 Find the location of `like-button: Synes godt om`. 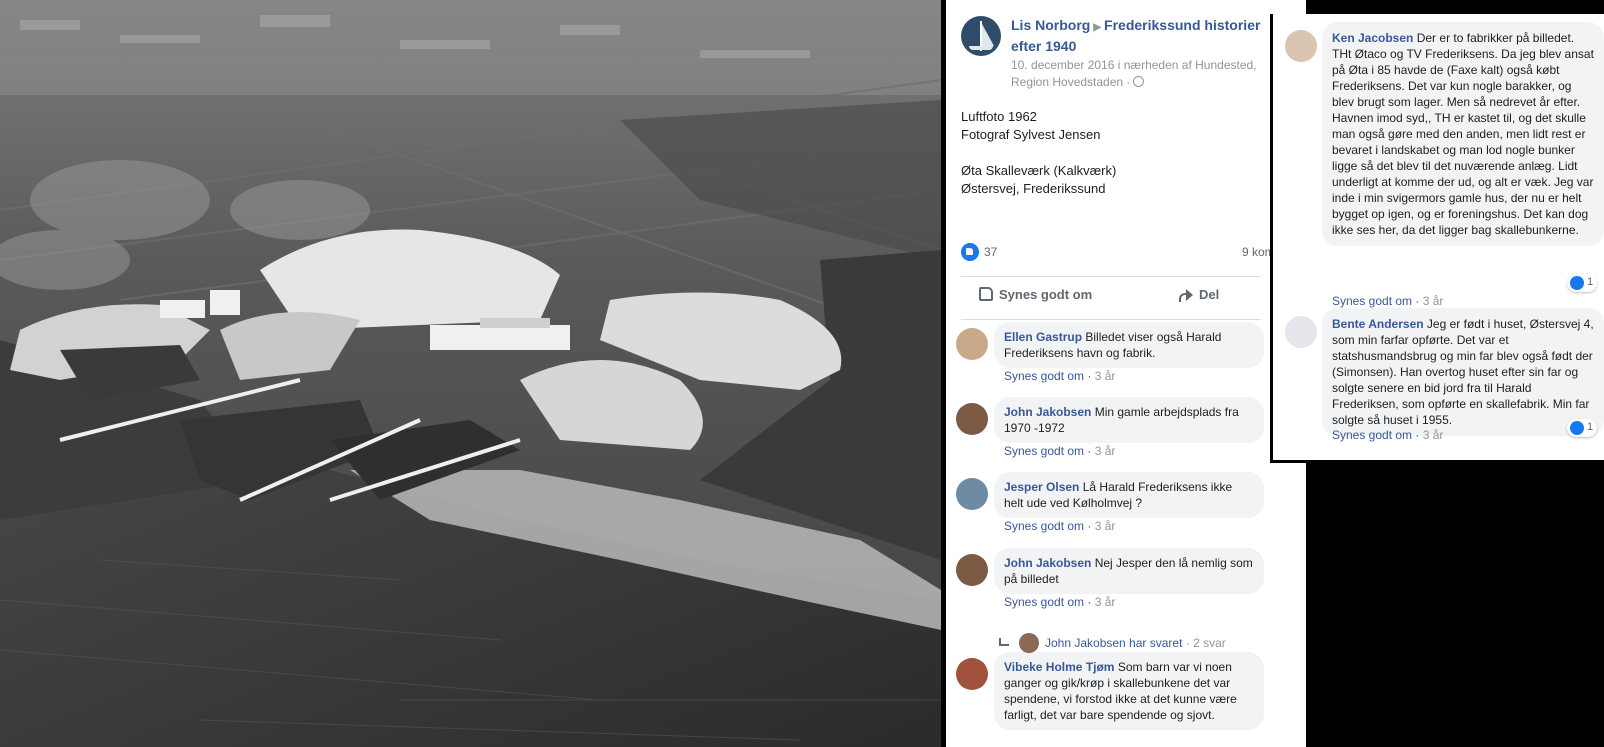

like-button: Synes godt om is located at coordinates (1035, 294).